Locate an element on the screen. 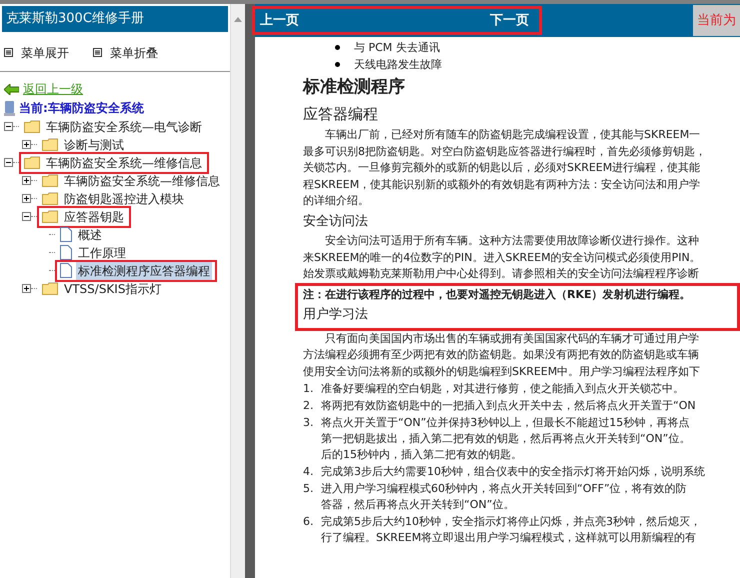  tree-item: 工作原理 is located at coordinates (102, 253).